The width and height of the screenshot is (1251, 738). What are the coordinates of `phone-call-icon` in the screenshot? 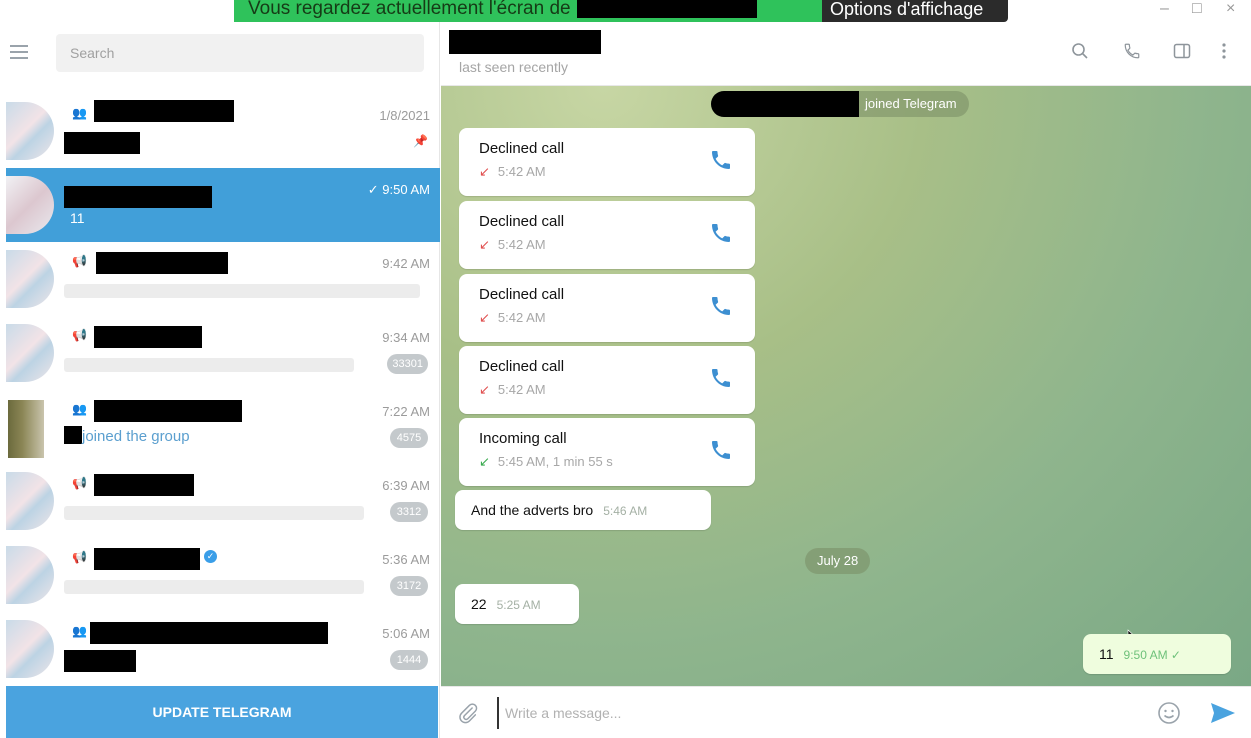 It's located at (1132, 53).